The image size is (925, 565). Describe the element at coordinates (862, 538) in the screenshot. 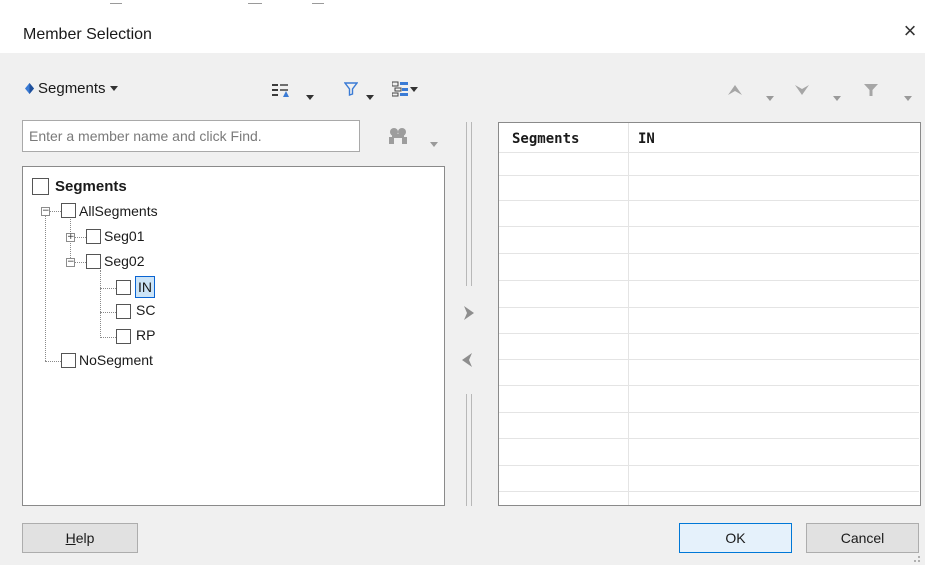

I see `cancel-button: Cancel` at that location.